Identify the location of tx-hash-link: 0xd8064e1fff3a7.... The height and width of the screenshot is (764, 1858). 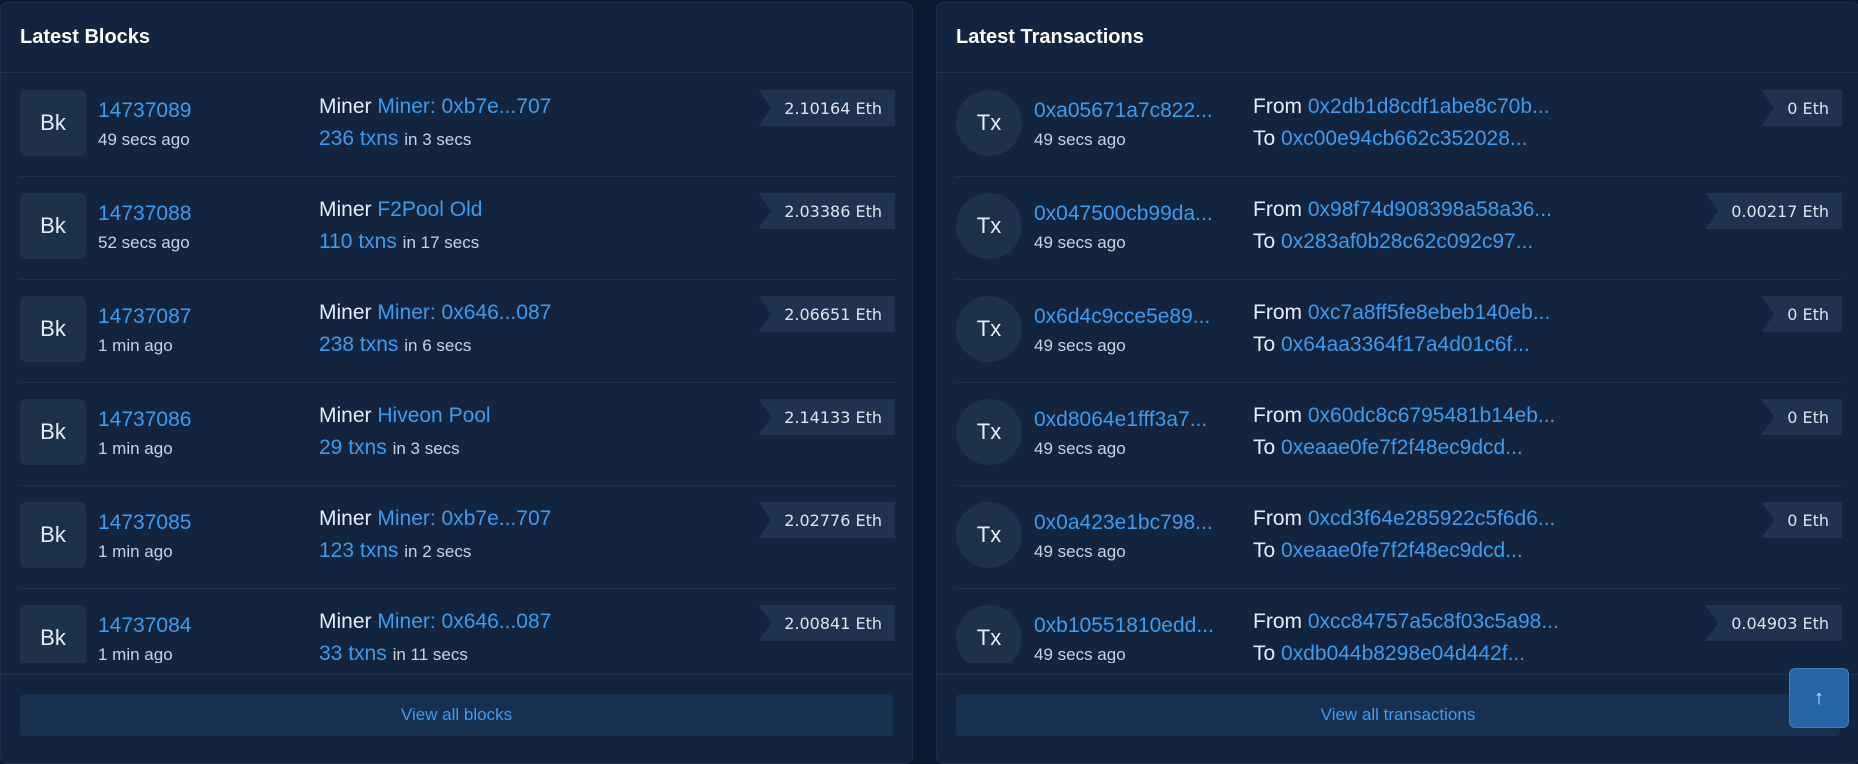
(1129, 420).